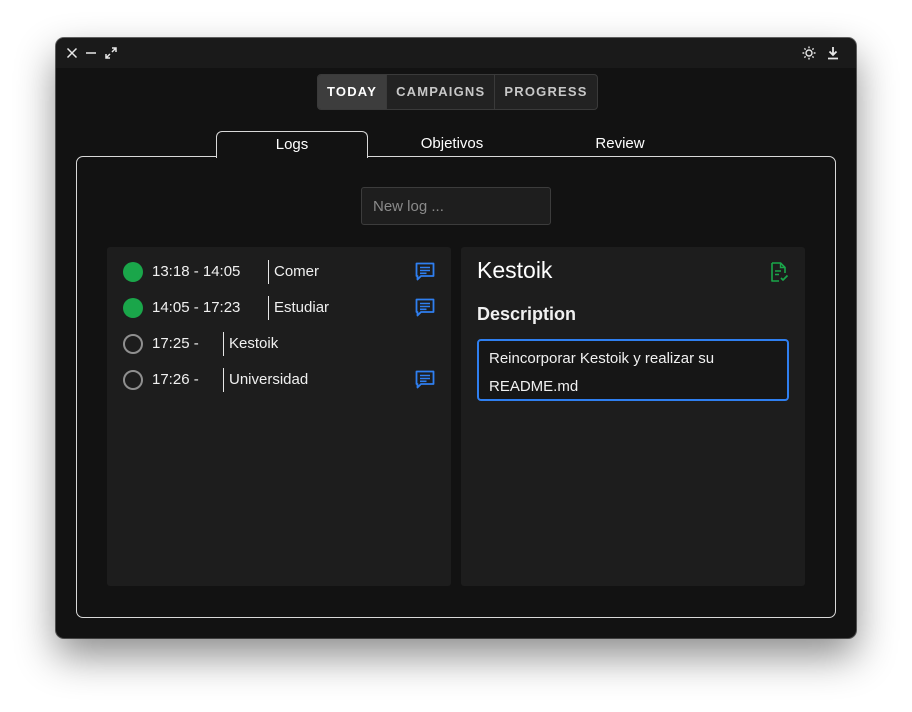 Image resolution: width=912 pixels, height=712 pixels. I want to click on document-check-icon, so click(779, 272).